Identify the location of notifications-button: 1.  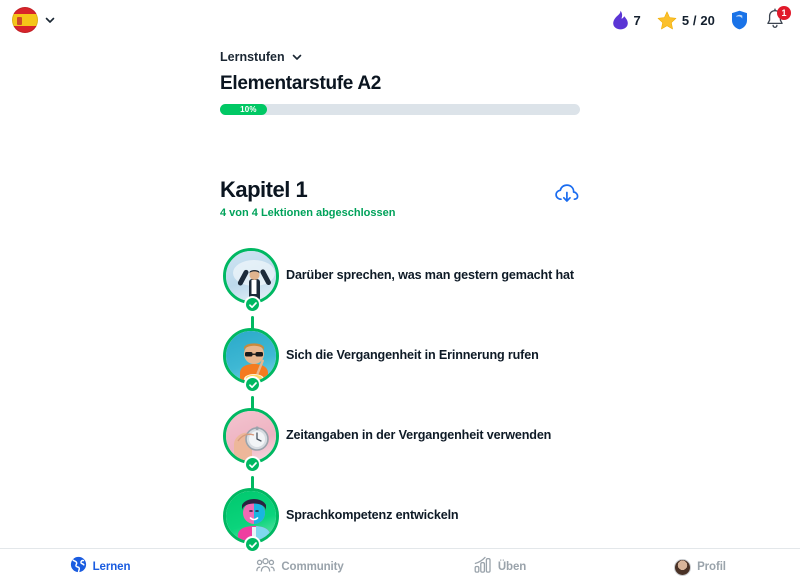
(777, 19).